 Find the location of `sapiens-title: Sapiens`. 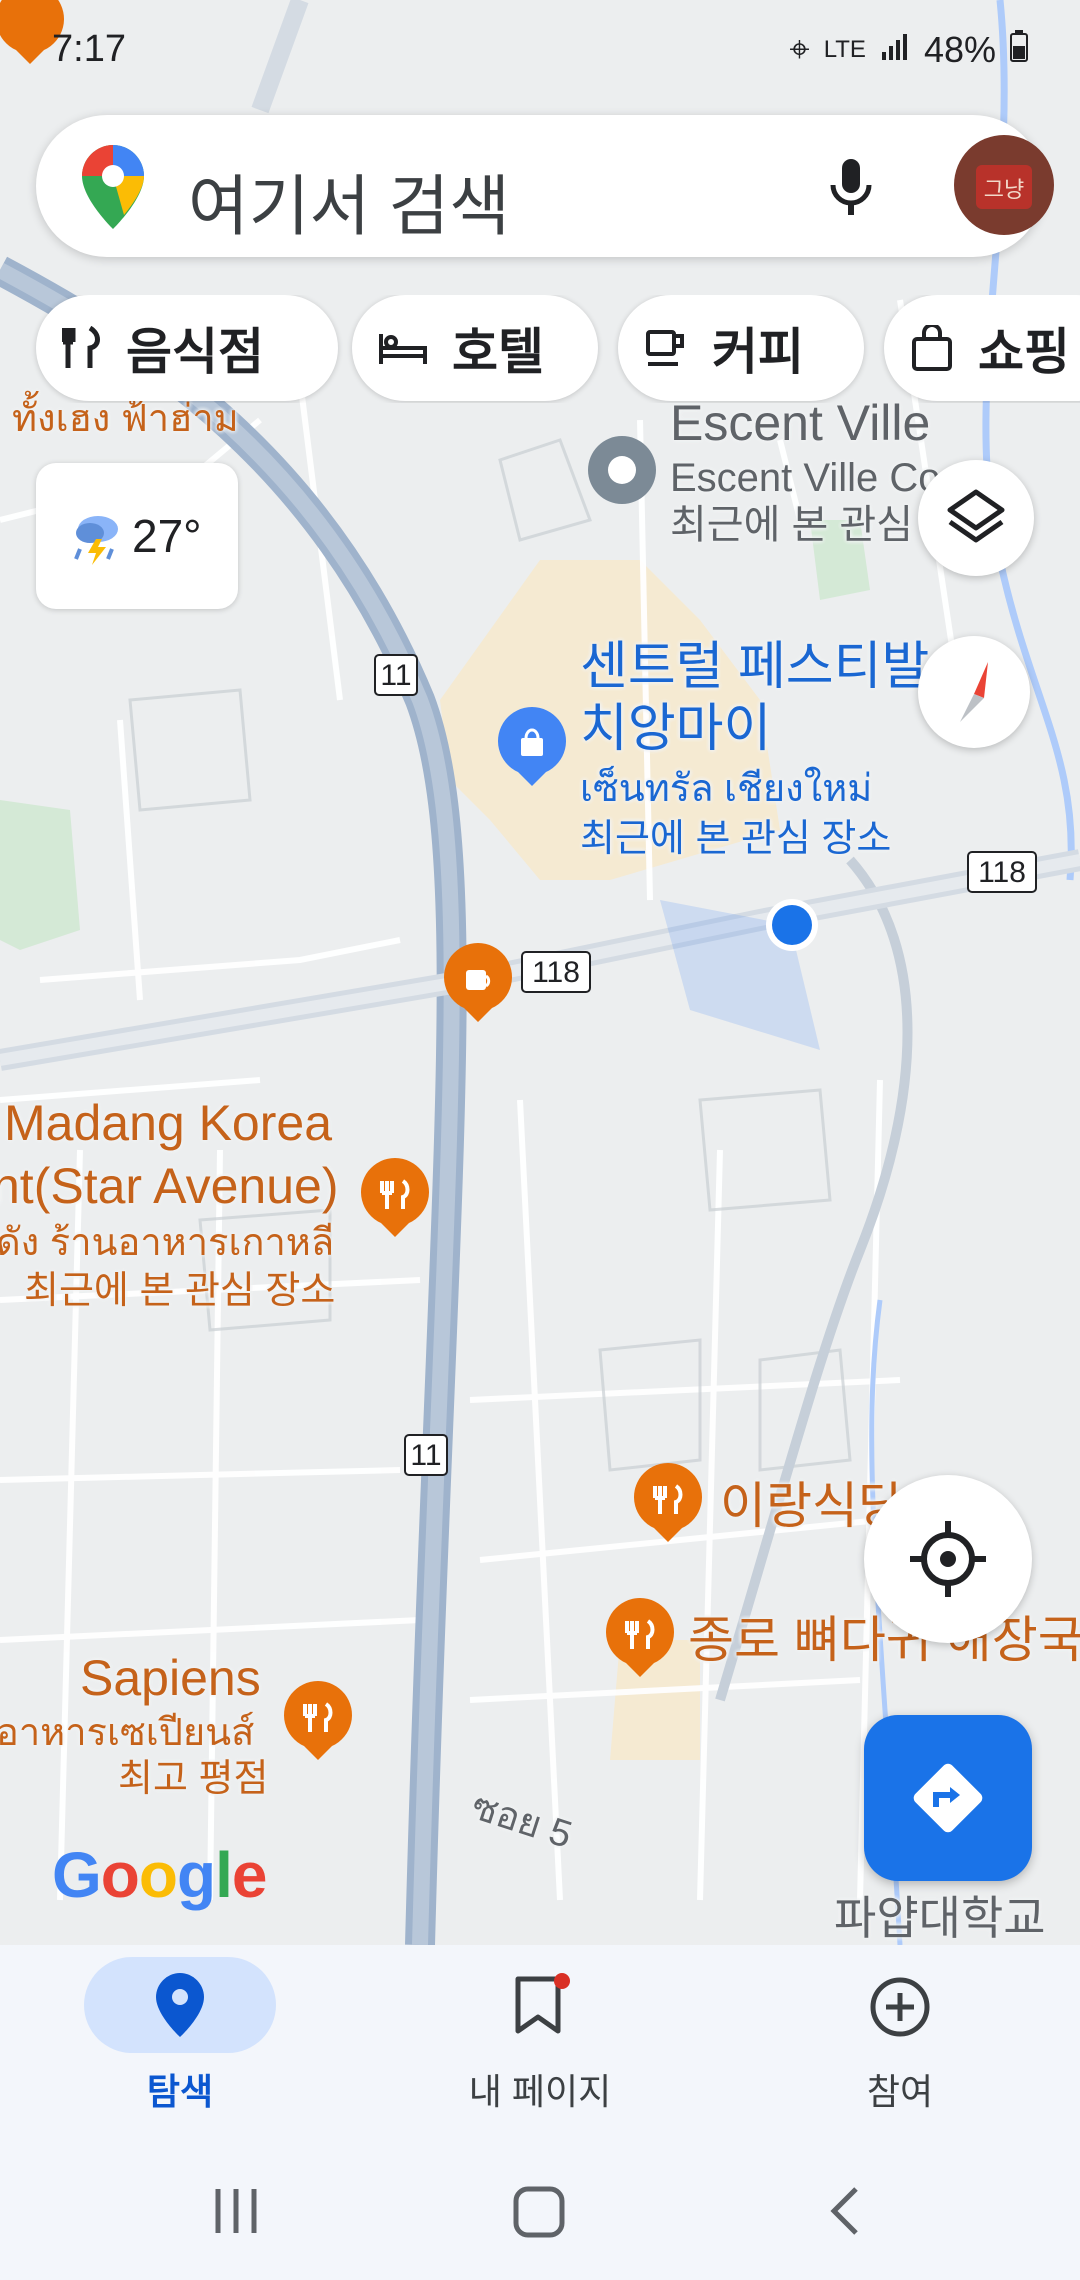

sapiens-title: Sapiens is located at coordinates (170, 1679).